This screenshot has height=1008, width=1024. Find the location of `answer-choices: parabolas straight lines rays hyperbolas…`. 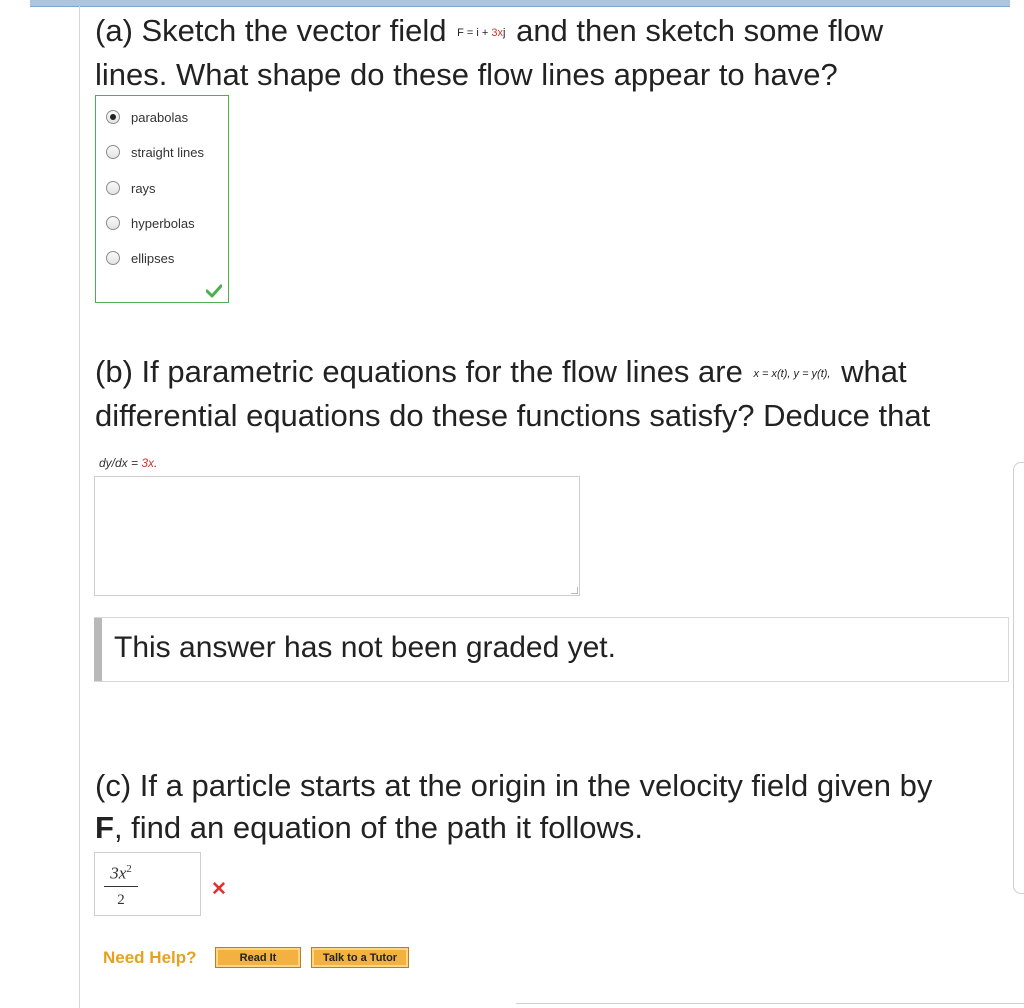

answer-choices: parabolas straight lines rays hyperbolas… is located at coordinates (162, 199).